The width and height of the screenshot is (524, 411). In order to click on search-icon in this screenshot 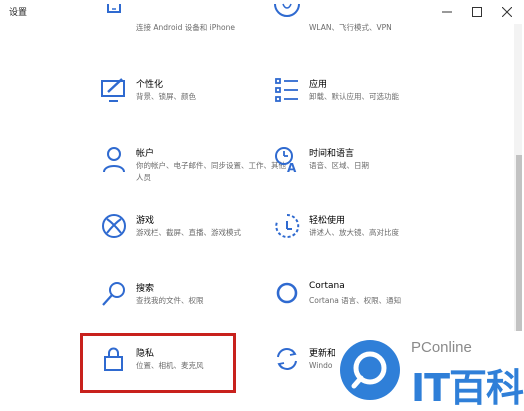, I will do `click(114, 294)`.